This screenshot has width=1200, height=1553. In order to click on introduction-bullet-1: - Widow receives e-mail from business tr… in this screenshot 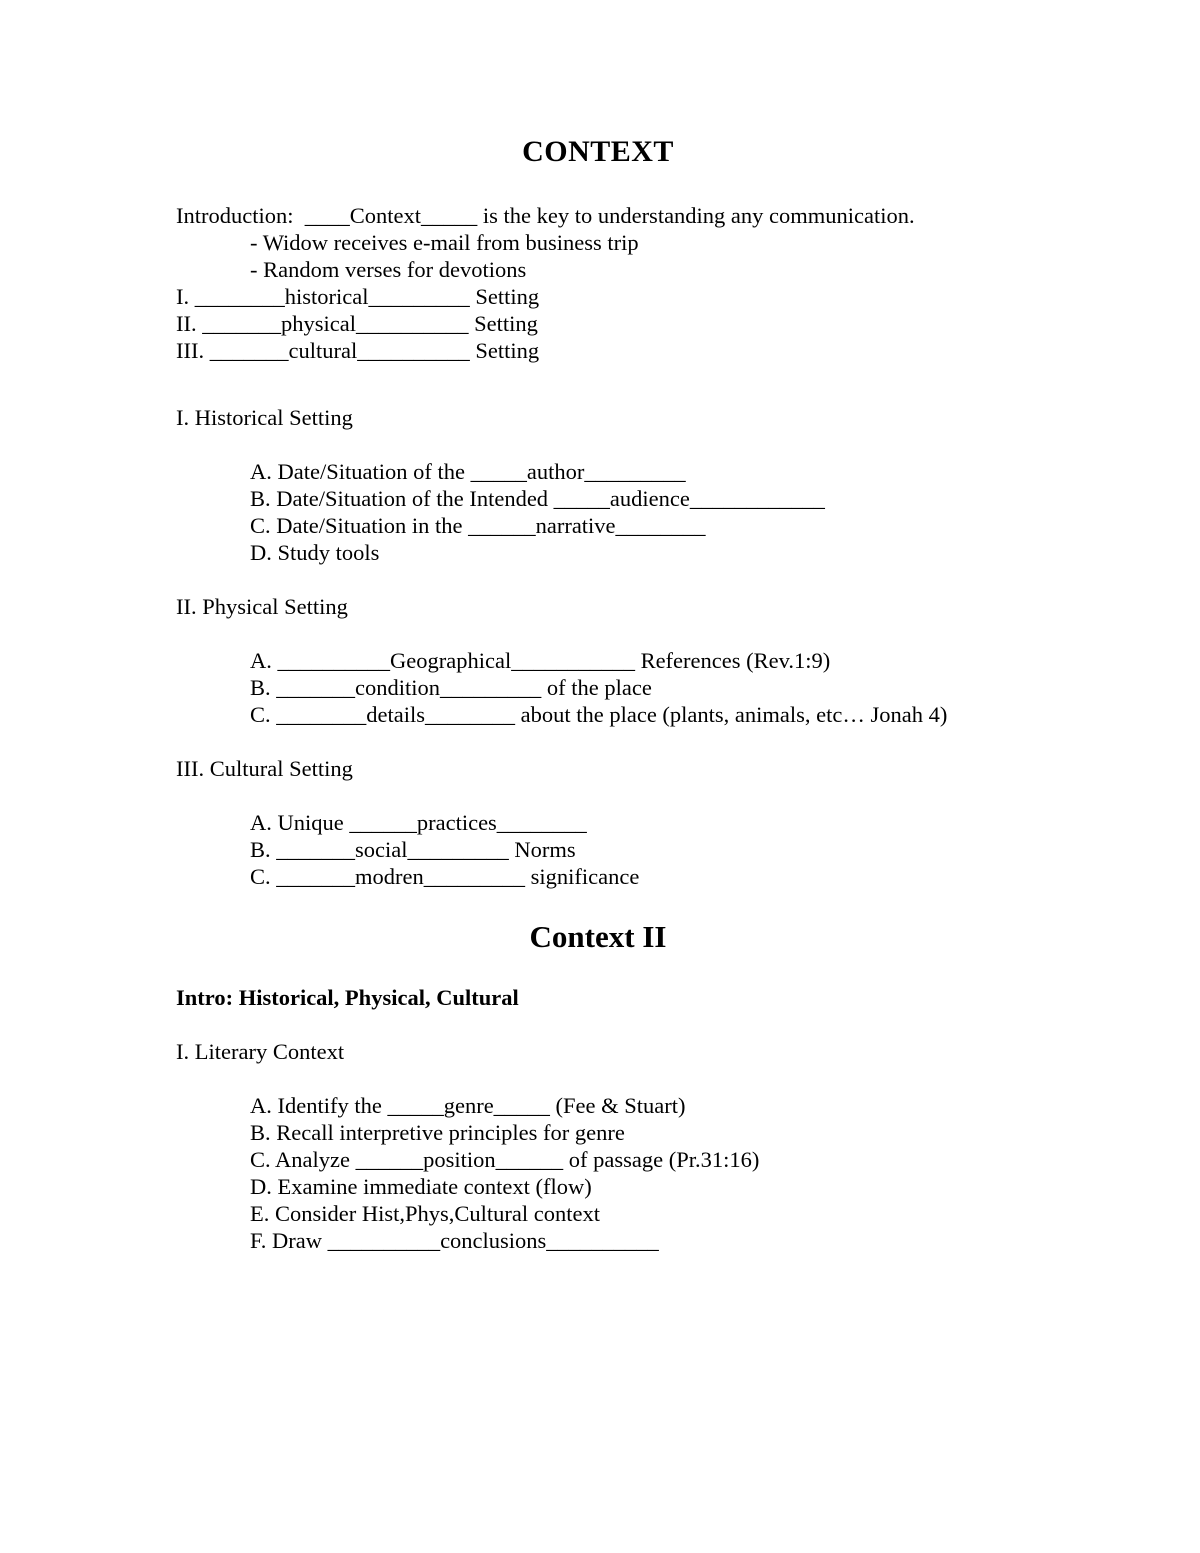, I will do `click(444, 242)`.